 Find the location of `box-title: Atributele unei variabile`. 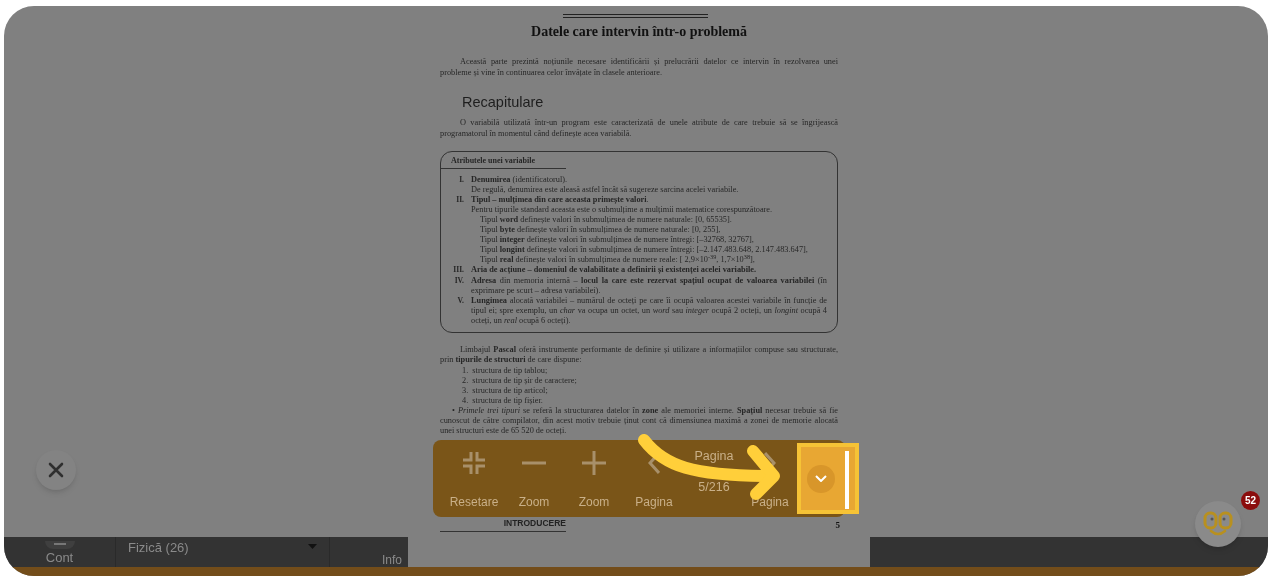

box-title: Atributele unei variabile is located at coordinates (503, 160).